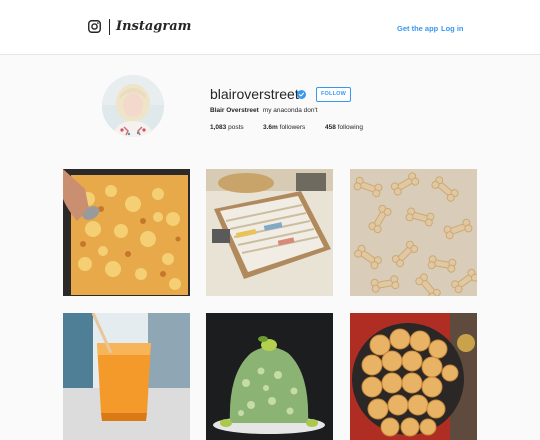 The image size is (540, 440). Describe the element at coordinates (270, 27) in the screenshot. I see `top-nav-bar: Instagram Get the app Log in` at that location.